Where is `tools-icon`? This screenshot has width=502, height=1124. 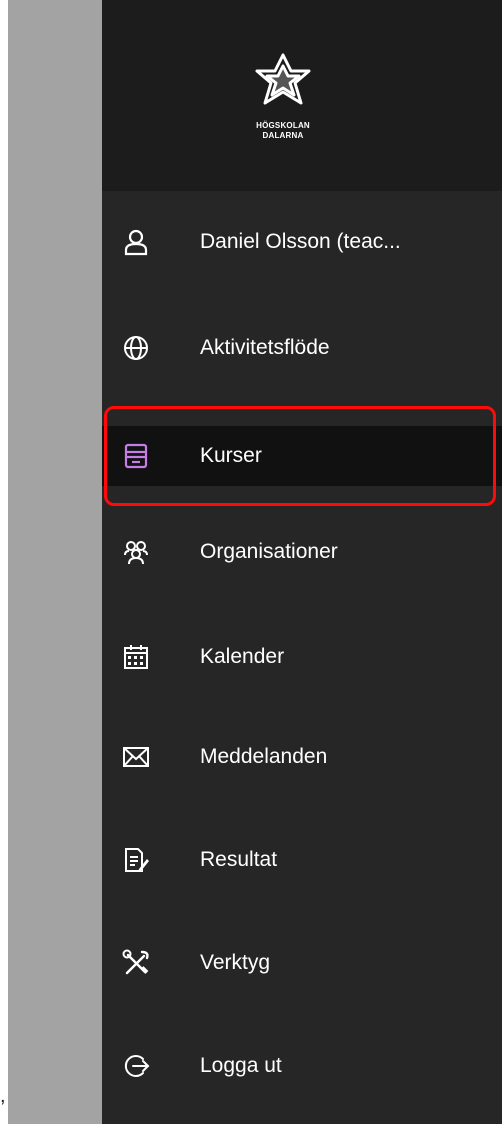
tools-icon is located at coordinates (136, 963).